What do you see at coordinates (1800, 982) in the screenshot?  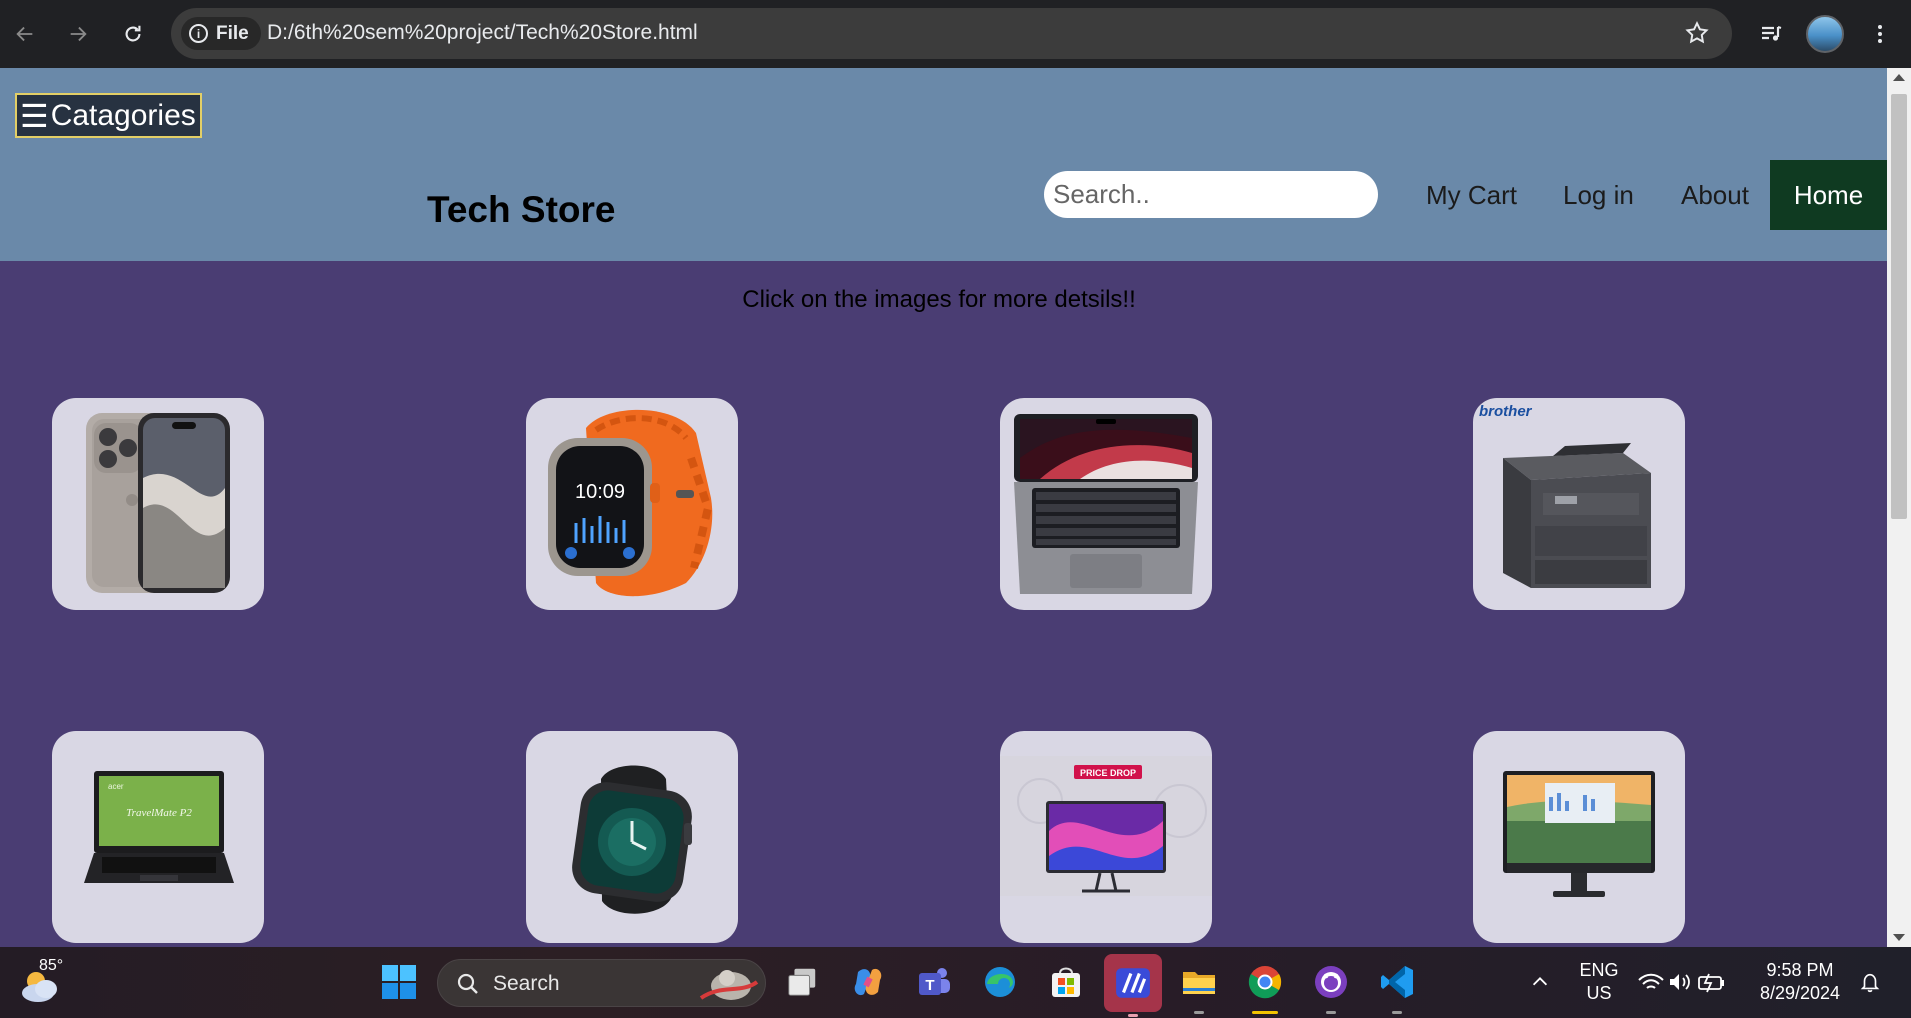 I see `clock: 9:58 PM 8/29/2024` at bounding box center [1800, 982].